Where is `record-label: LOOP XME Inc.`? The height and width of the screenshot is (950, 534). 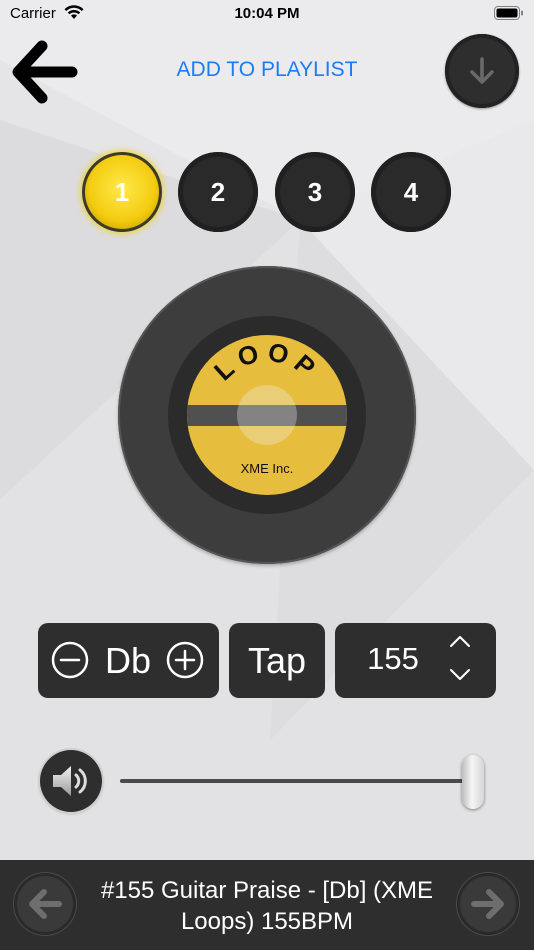
record-label: LOOP XME Inc. is located at coordinates (267, 415).